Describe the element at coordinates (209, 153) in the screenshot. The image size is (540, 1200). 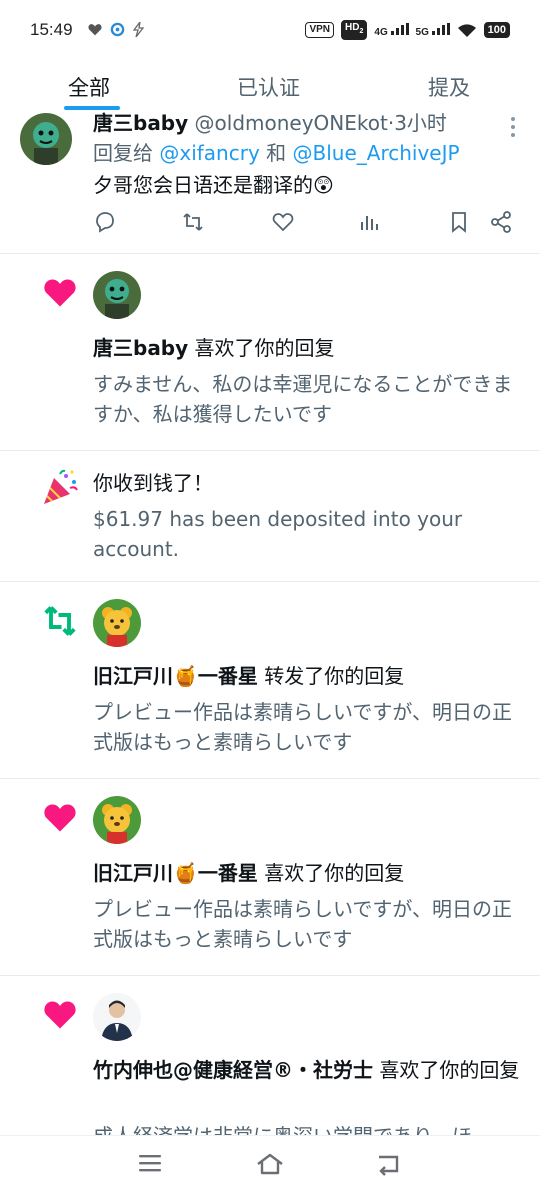
I see `mention-link: @xifancry` at that location.